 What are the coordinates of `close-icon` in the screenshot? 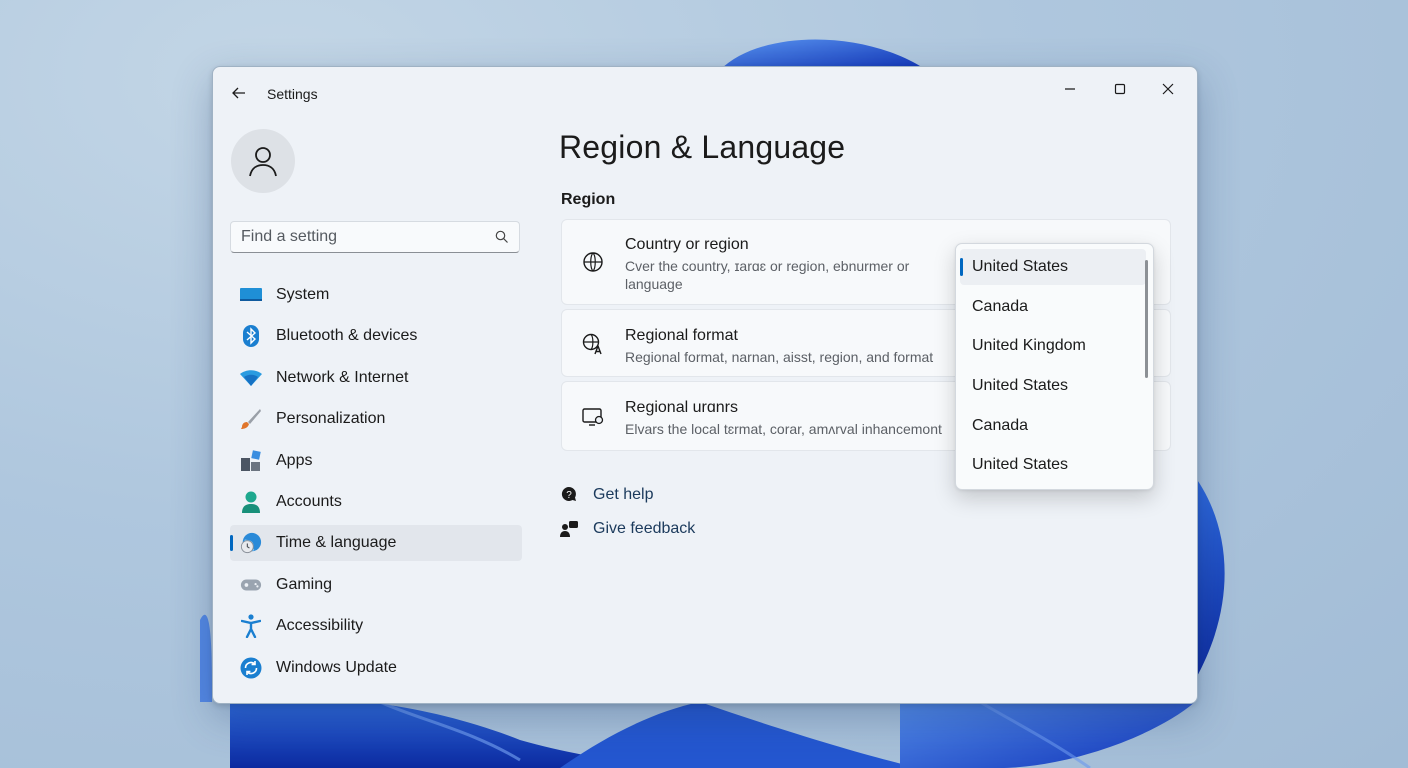 It's located at (1168, 89).